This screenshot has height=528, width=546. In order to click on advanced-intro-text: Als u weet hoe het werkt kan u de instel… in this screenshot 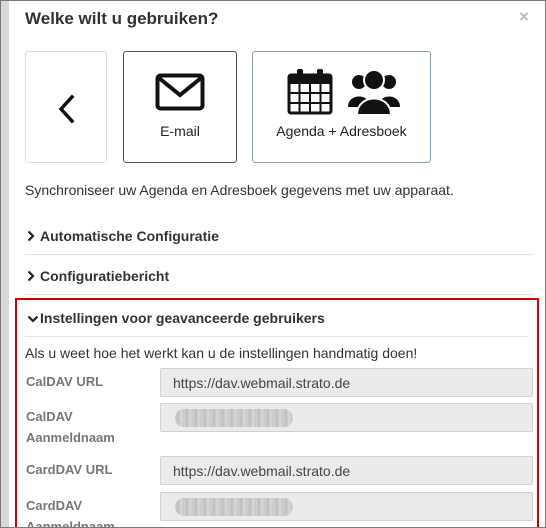, I will do `click(221, 353)`.